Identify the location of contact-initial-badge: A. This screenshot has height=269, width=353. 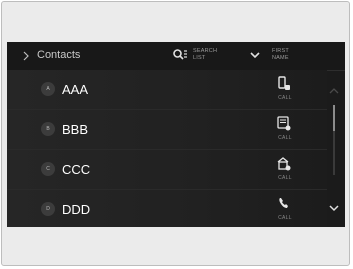
(48, 89).